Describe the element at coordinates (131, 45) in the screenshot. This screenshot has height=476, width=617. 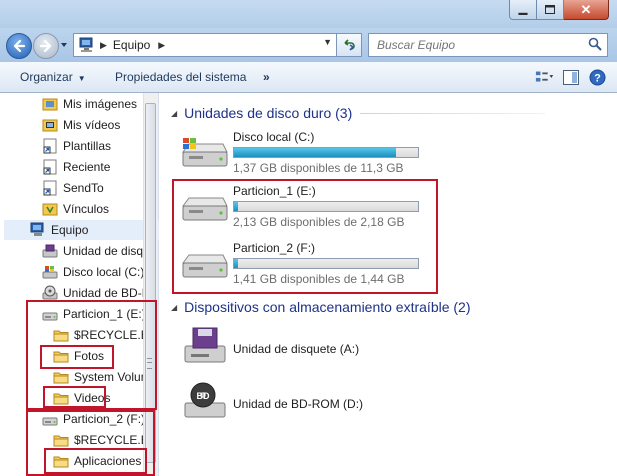
I see `breadcrumb-equipo: Equipo` at that location.